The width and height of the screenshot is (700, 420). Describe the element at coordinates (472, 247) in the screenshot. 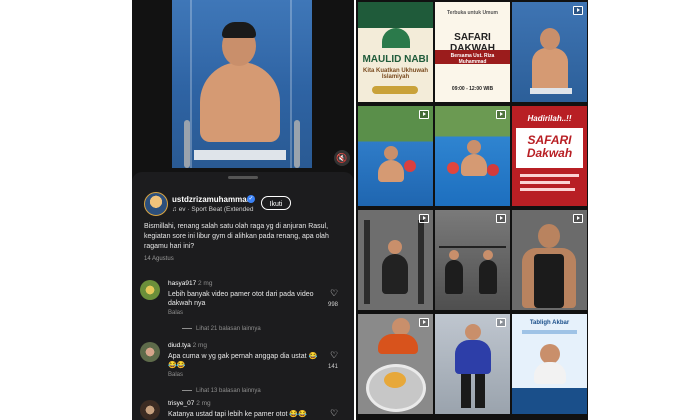

I see `gym-bar` at that location.